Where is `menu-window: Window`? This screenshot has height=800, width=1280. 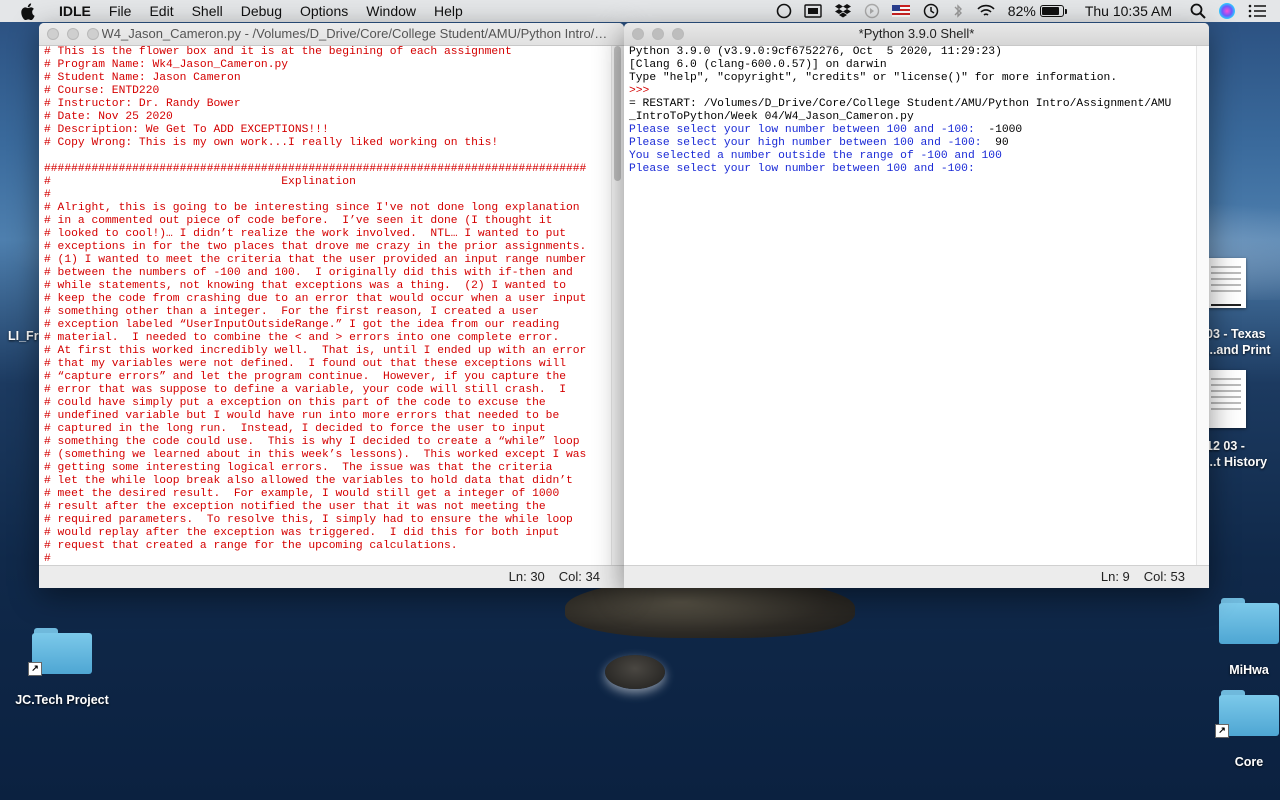
menu-window: Window is located at coordinates (391, 11).